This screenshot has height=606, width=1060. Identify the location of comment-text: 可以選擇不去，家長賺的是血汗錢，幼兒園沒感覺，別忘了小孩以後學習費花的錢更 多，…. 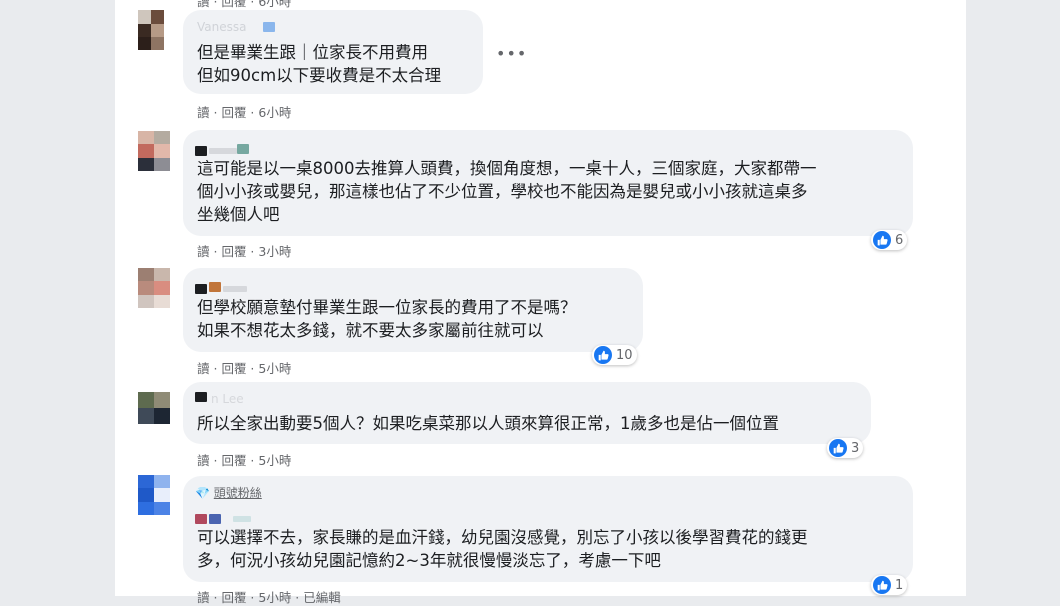
(502, 549).